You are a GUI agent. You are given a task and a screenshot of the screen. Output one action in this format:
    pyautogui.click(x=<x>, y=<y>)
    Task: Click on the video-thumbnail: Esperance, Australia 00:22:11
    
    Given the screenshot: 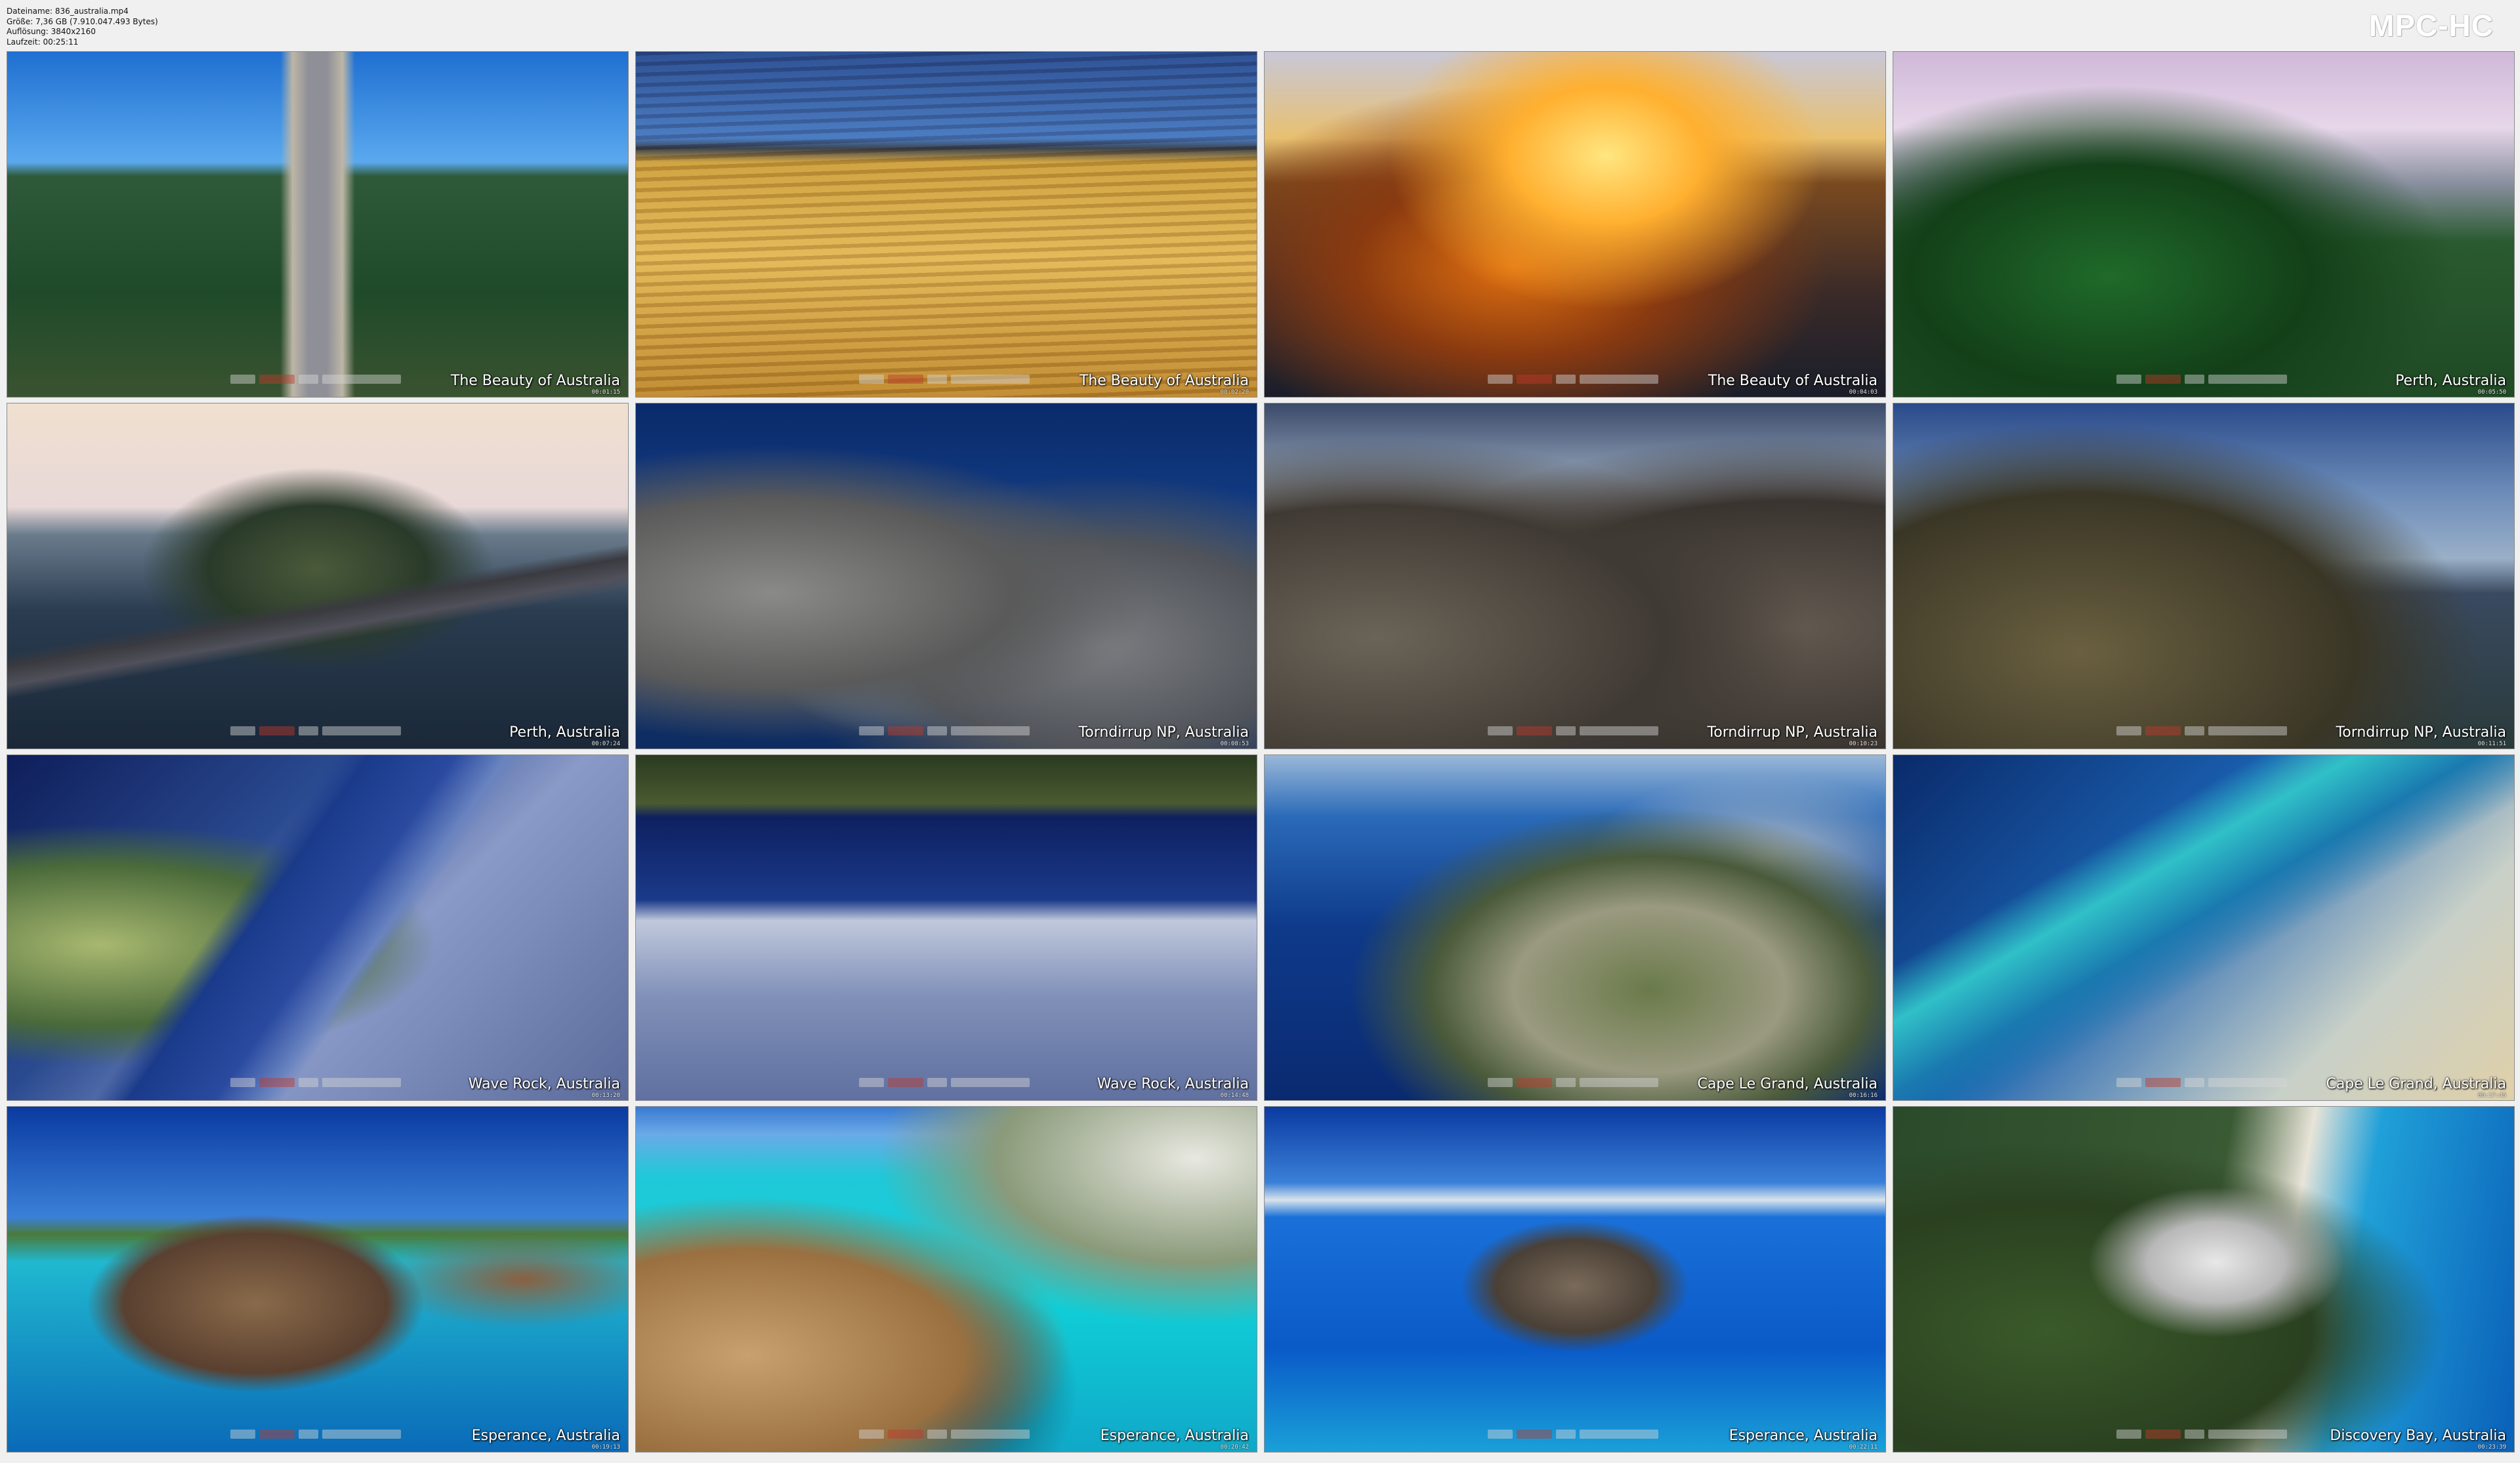 What is the action you would take?
    pyautogui.click(x=1575, y=1280)
    